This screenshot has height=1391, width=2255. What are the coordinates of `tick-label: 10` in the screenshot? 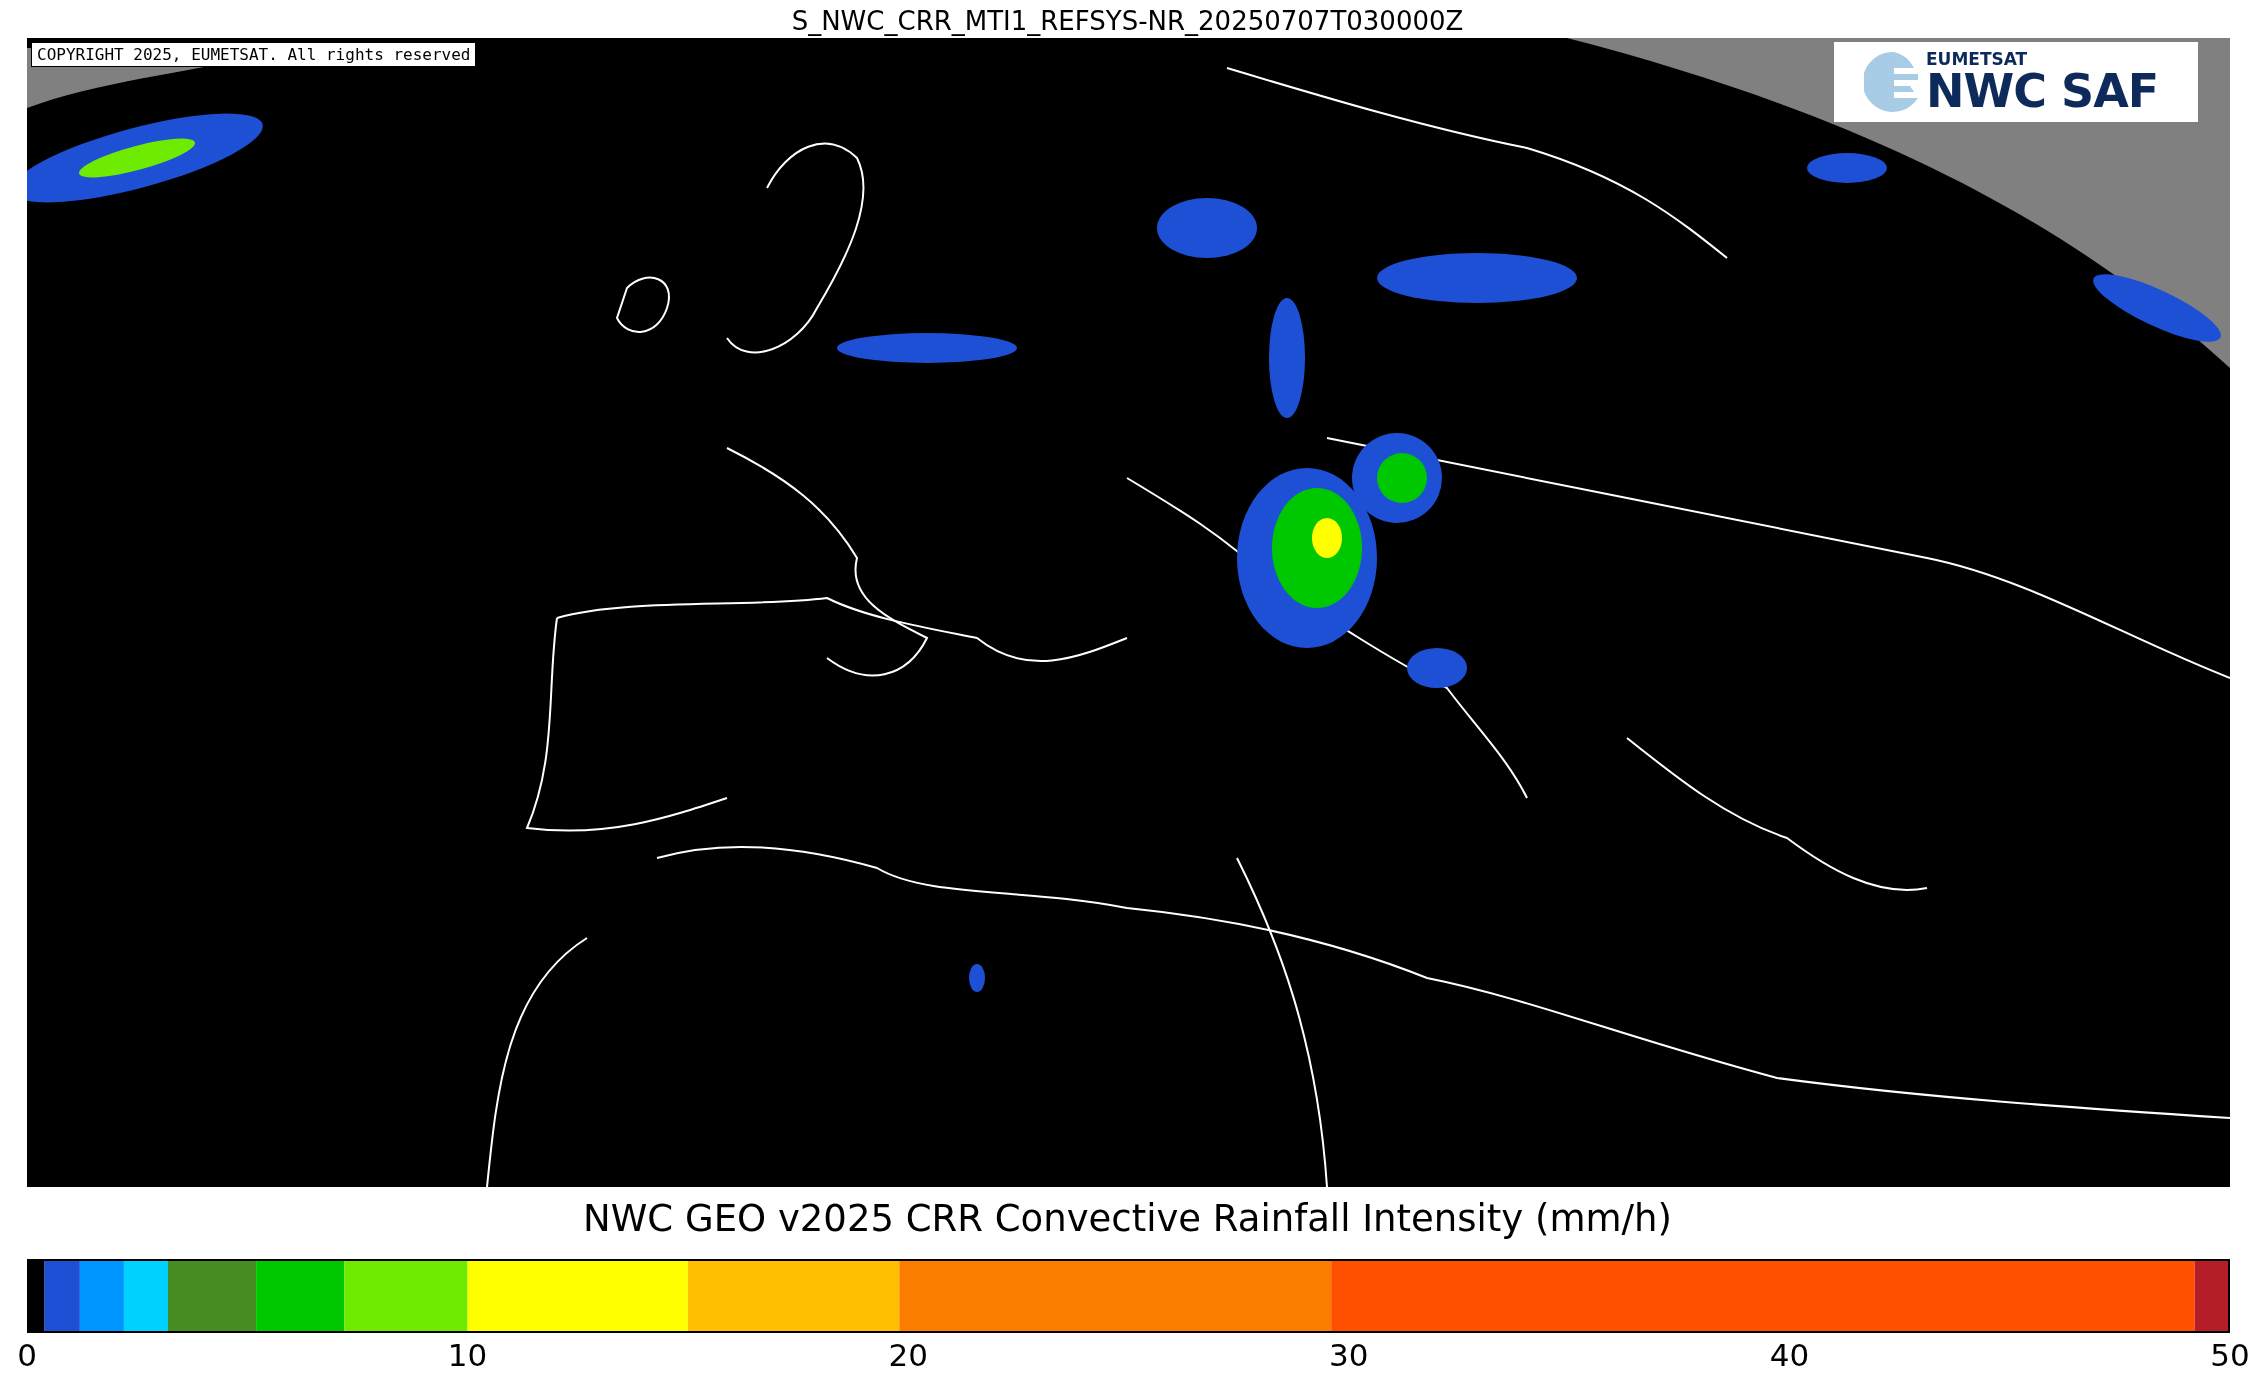 It's located at (467, 1355).